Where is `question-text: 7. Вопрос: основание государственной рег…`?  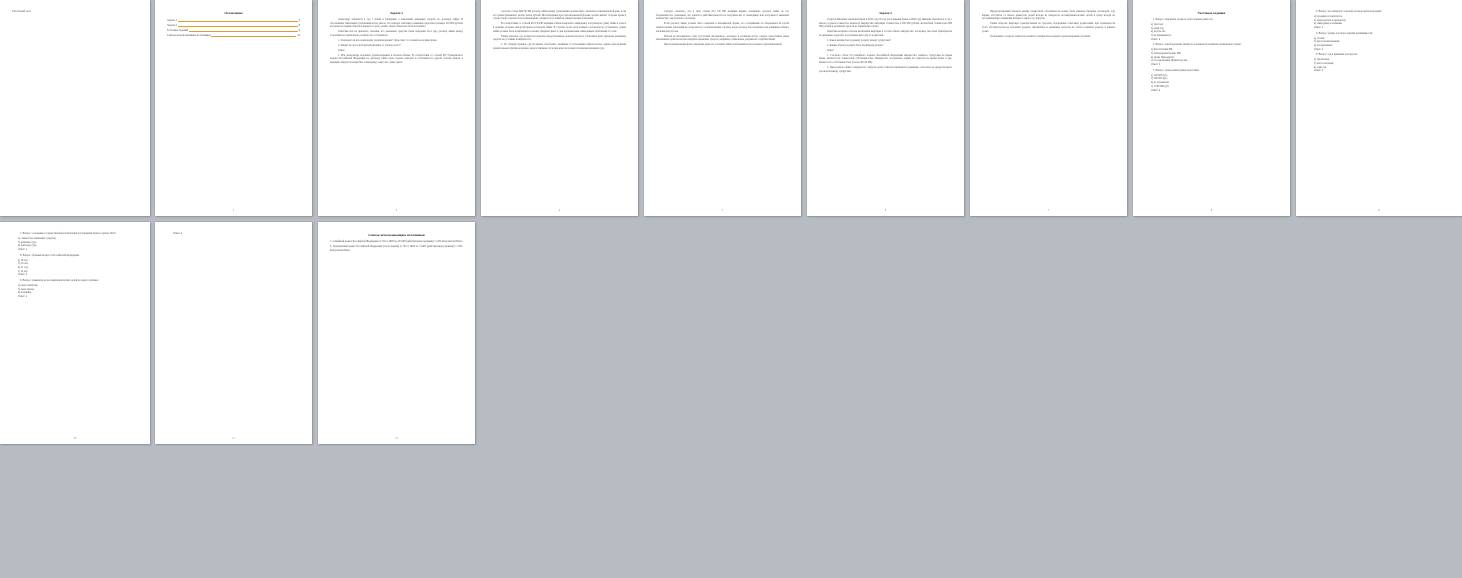 question-text: 7. Вопрос: основание государственной рег… is located at coordinates (68, 233).